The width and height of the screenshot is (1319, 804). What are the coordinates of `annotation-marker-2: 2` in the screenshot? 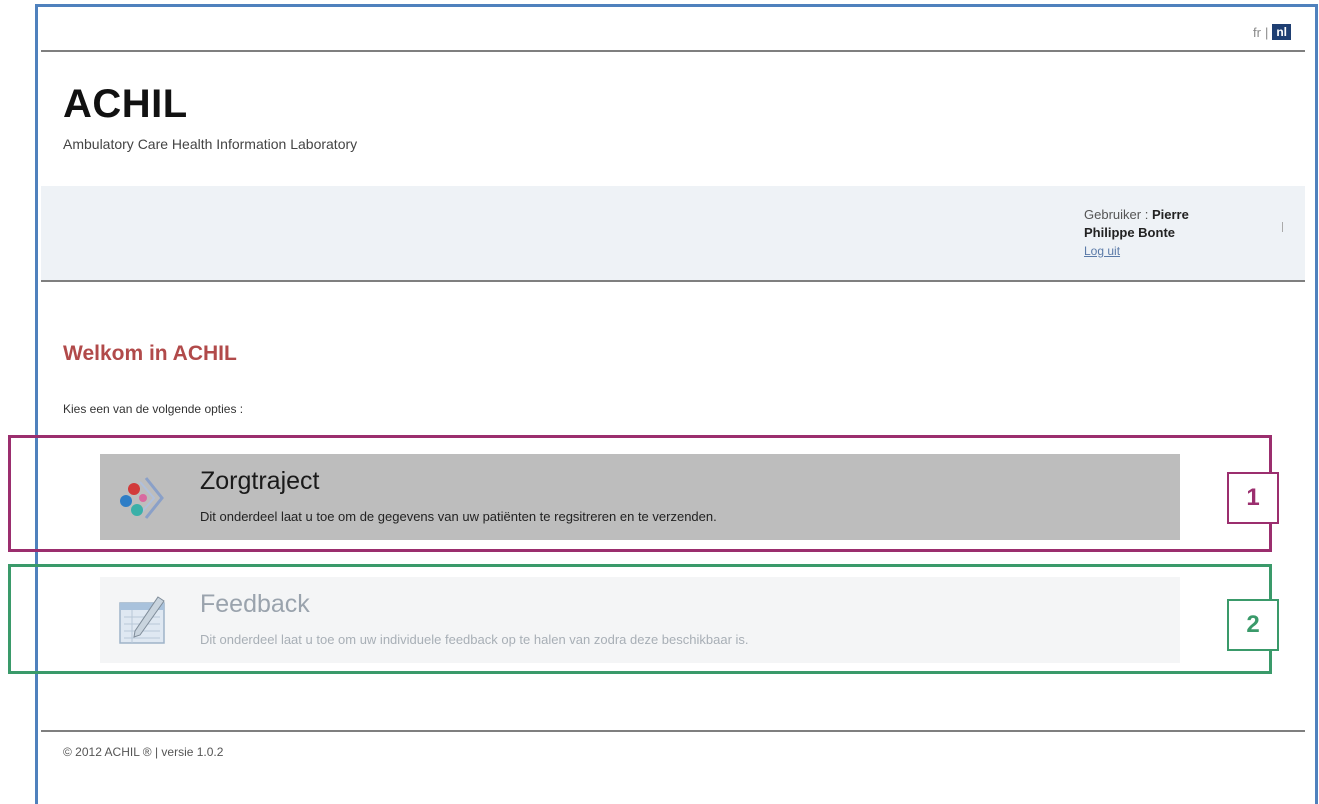 It's located at (1253, 625).